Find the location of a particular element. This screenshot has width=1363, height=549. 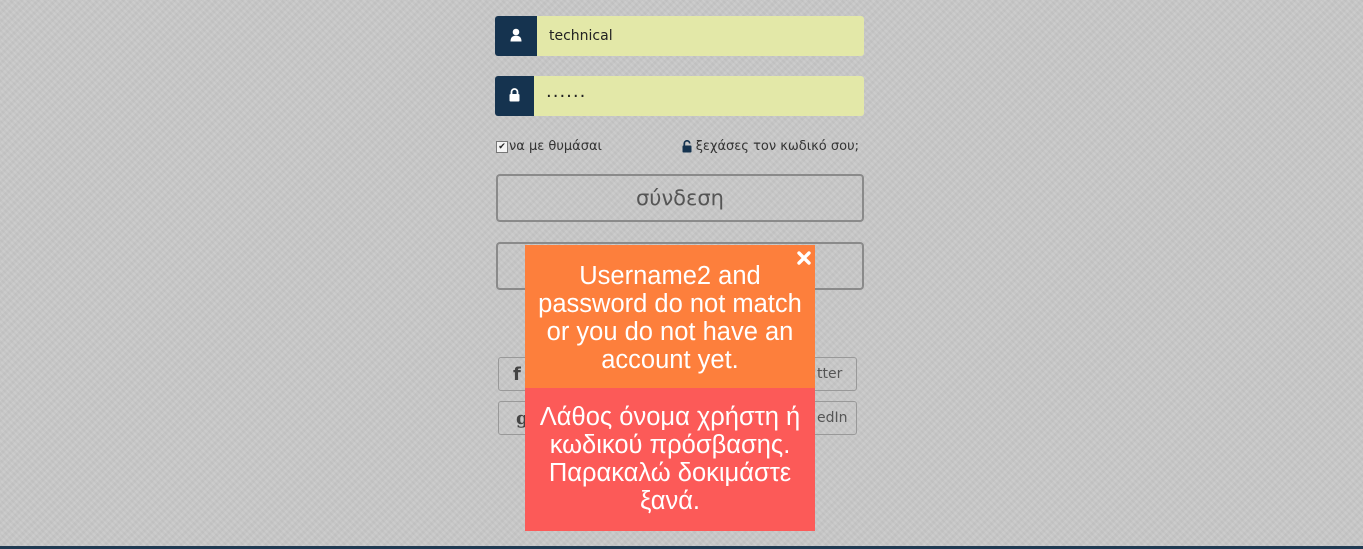

login-button-label: σύνδεση is located at coordinates (679, 198).